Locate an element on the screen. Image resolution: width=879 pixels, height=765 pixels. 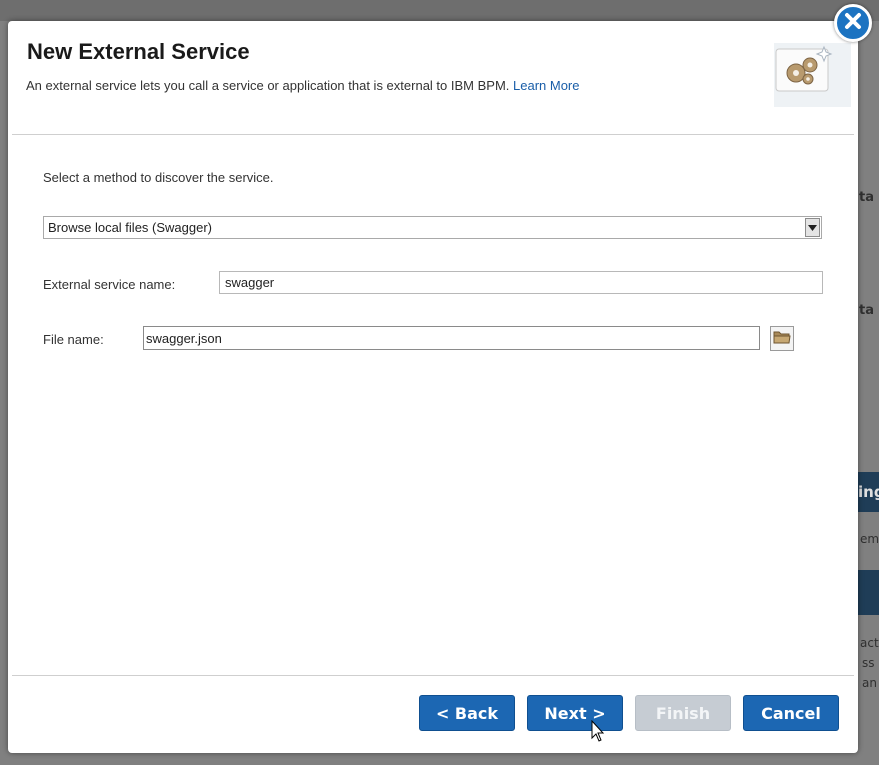
browse-file-button is located at coordinates (782, 338).